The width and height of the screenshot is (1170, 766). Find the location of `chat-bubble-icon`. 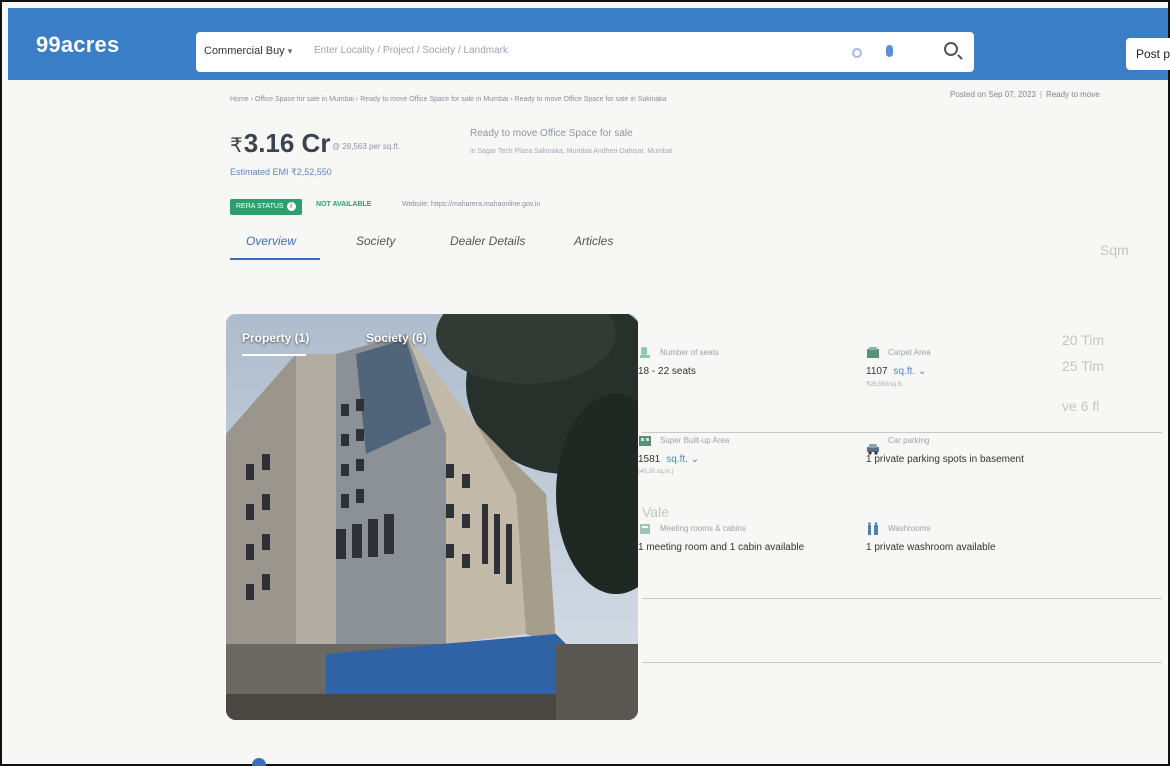

chat-bubble-icon is located at coordinates (259, 762).